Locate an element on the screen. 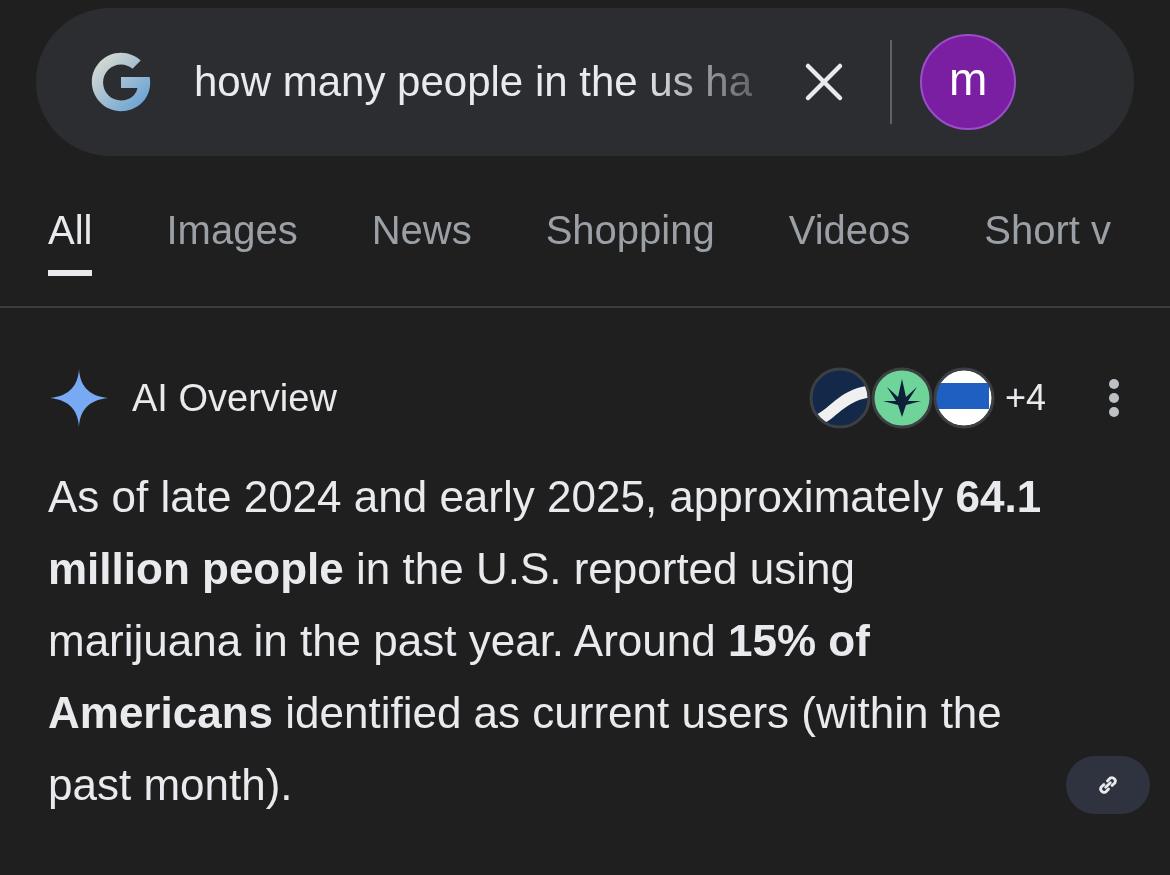  search-tab: Videos is located at coordinates (849, 216).